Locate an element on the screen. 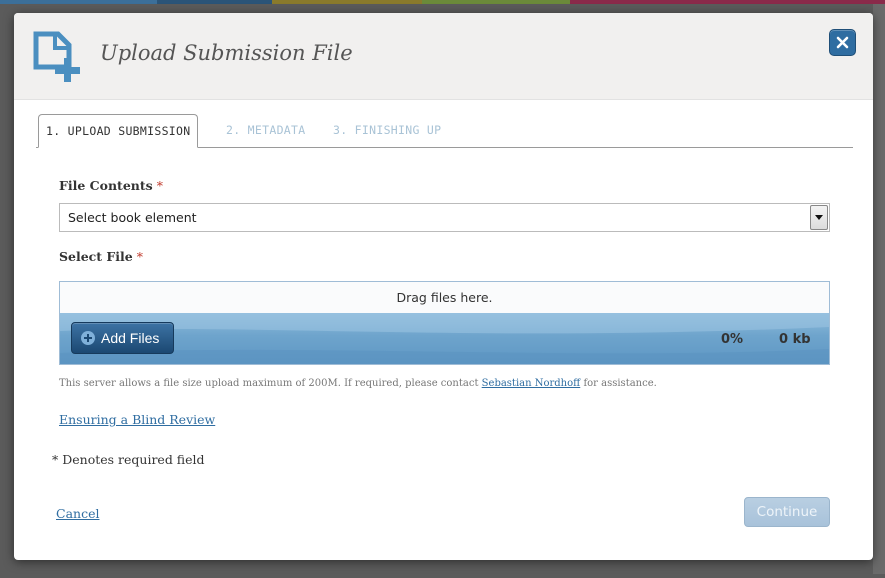 This screenshot has width=885, height=578. drop-zone: Drag files here. is located at coordinates (444, 297).